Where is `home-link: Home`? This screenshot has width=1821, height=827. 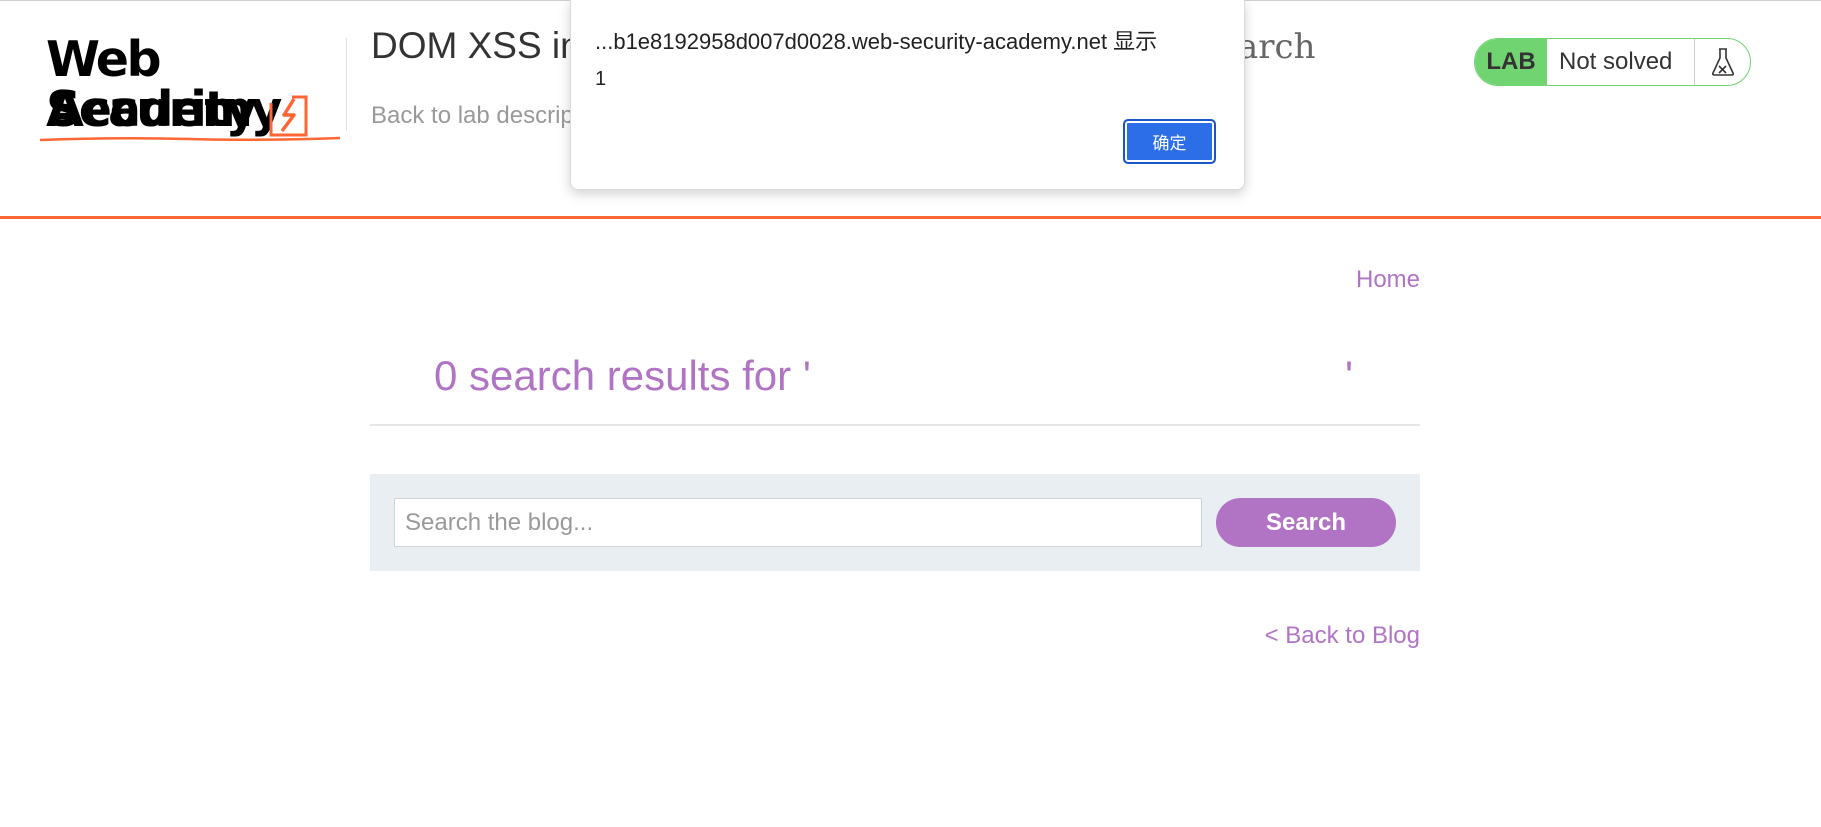
home-link: Home is located at coordinates (1388, 280).